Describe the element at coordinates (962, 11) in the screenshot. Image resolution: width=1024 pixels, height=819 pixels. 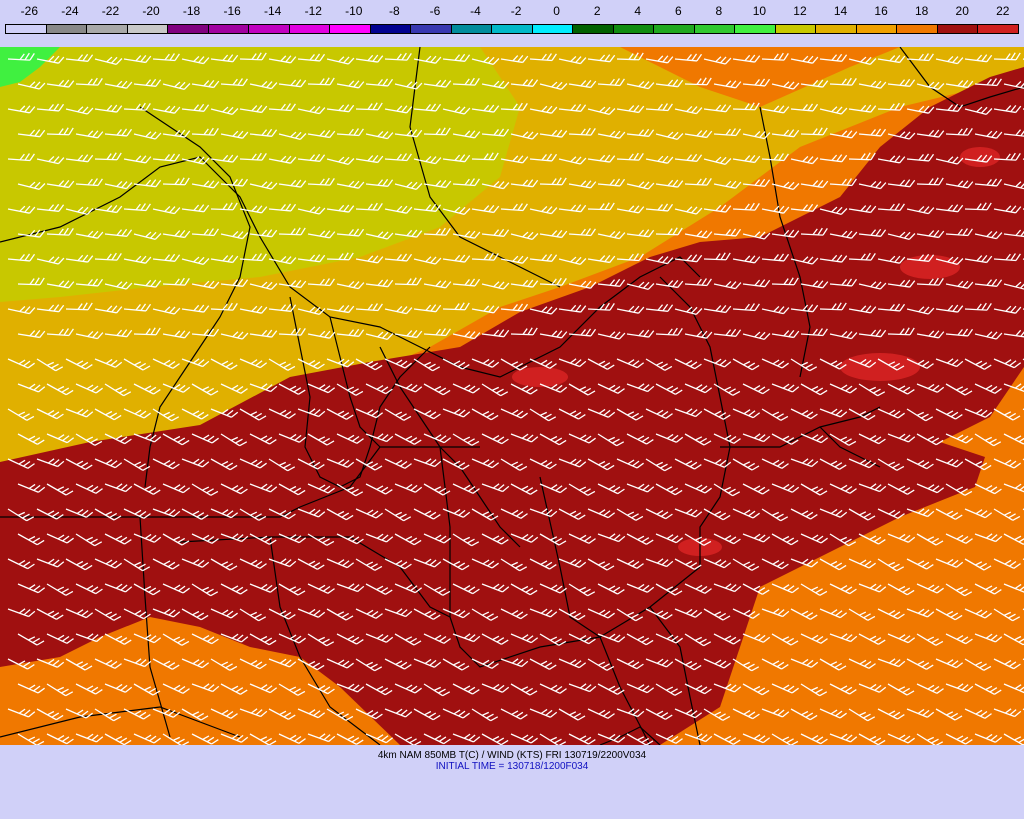
I see `colorbar-tick-label: 20` at that location.